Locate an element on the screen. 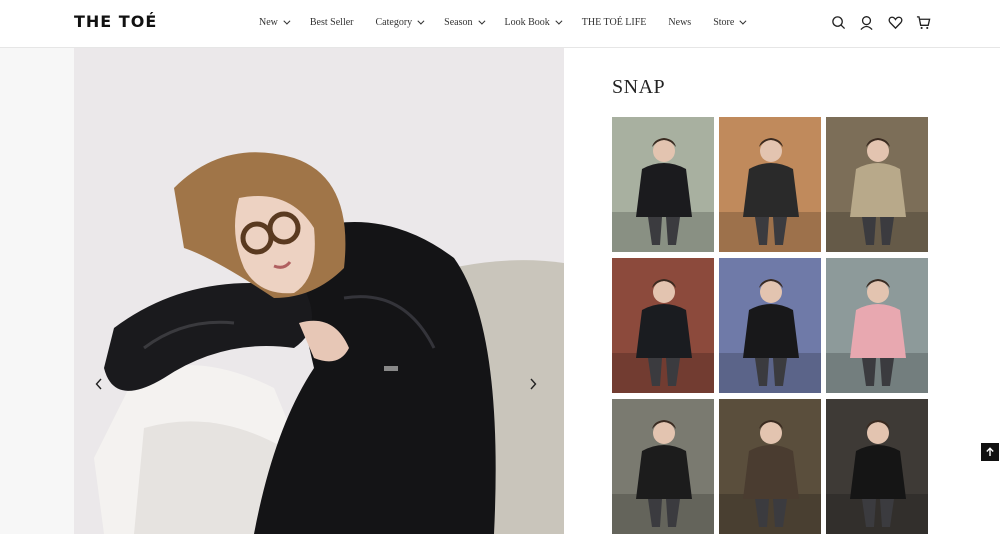 The image size is (1000, 534). nav-item-label: Store is located at coordinates (724, 22).